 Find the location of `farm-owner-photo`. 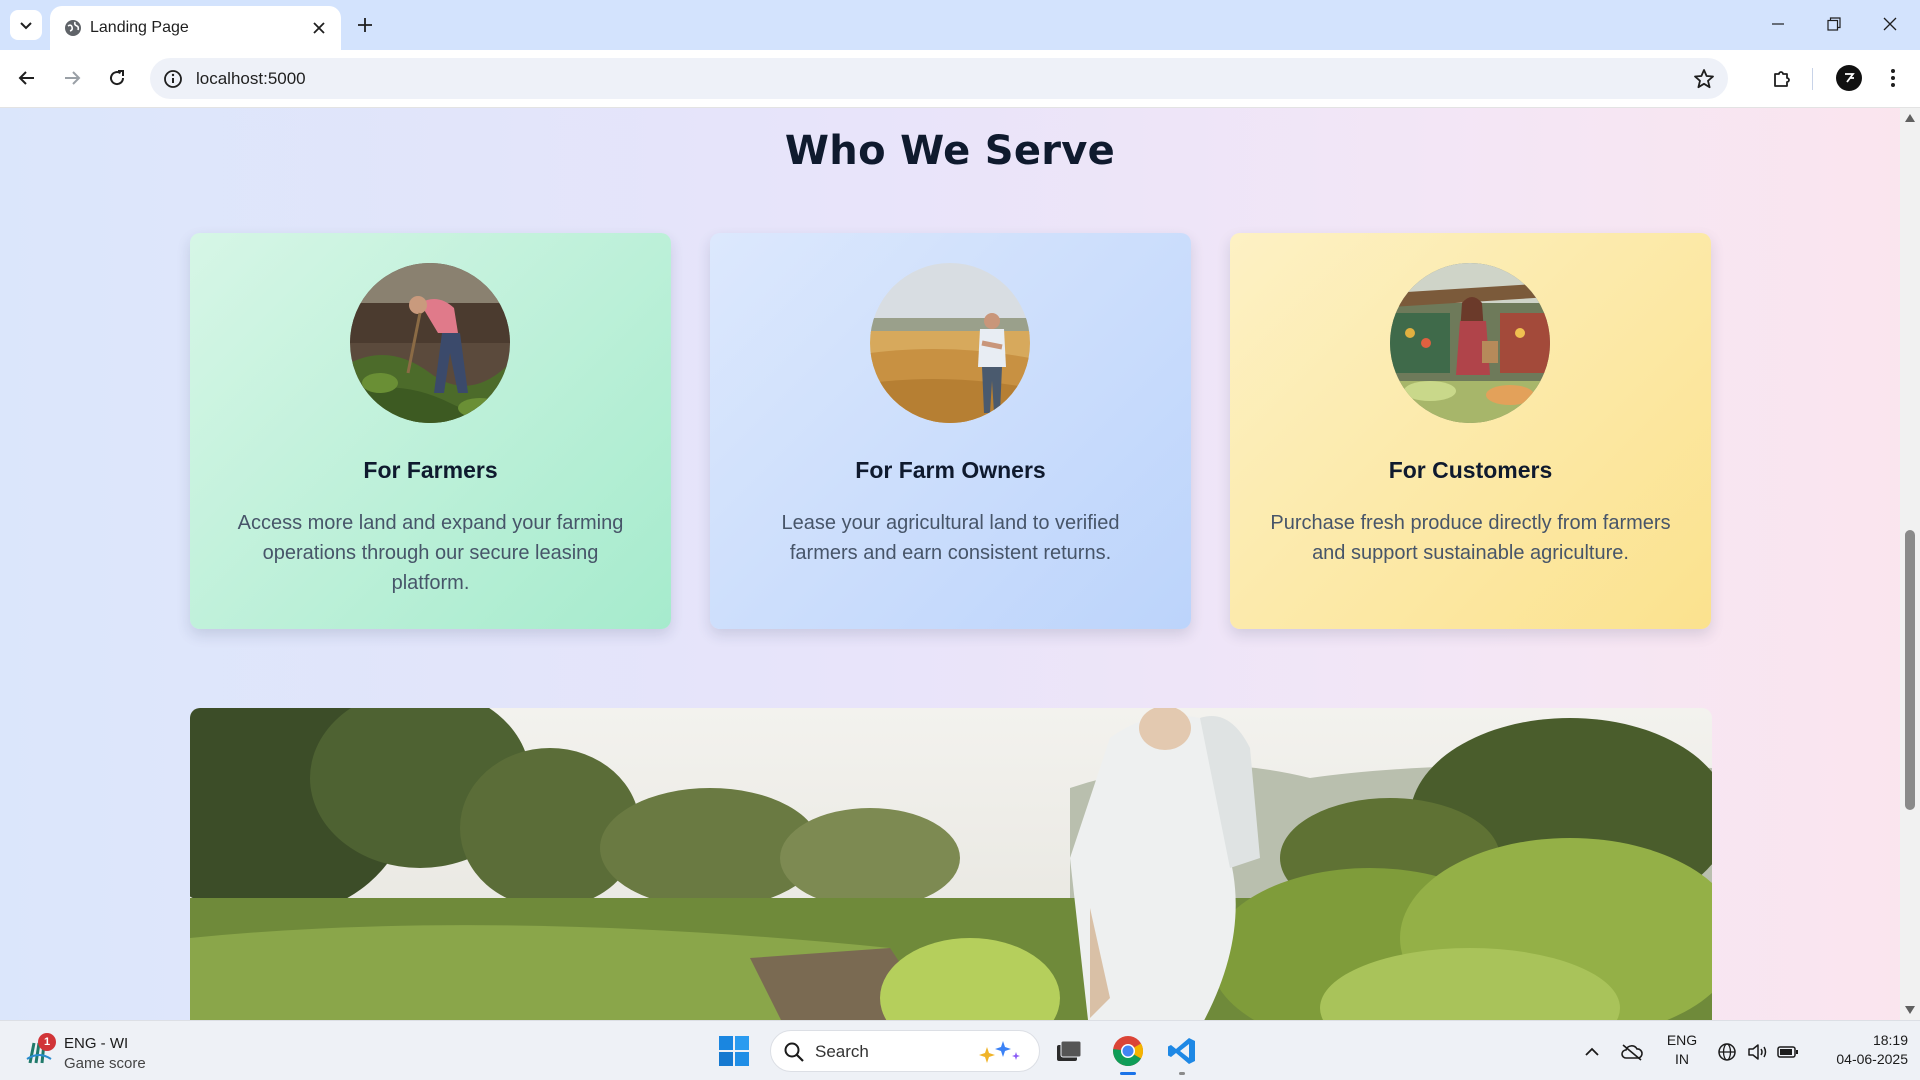

farm-owner-photo is located at coordinates (950, 343).